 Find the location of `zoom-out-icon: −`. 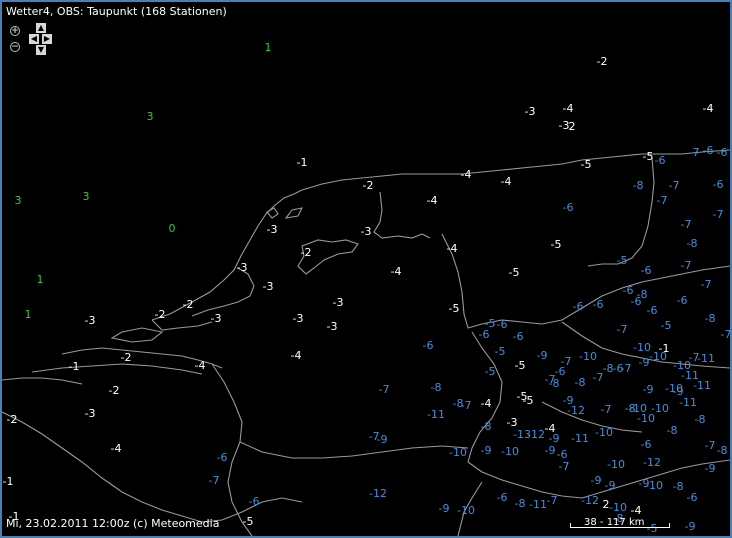

zoom-out-icon: − is located at coordinates (15, 47).